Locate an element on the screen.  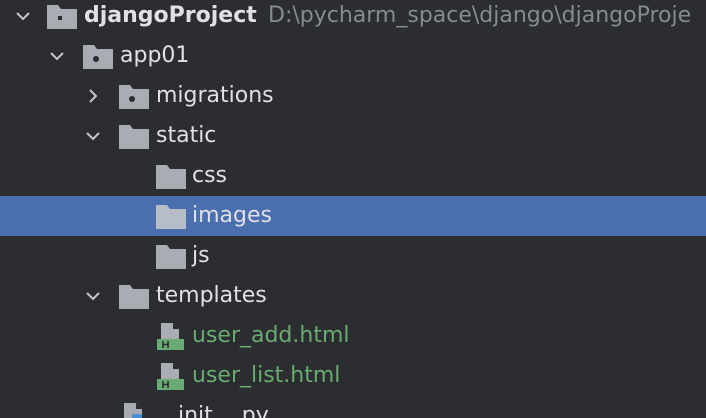
tree-row-css: css is located at coordinates (353, 176).